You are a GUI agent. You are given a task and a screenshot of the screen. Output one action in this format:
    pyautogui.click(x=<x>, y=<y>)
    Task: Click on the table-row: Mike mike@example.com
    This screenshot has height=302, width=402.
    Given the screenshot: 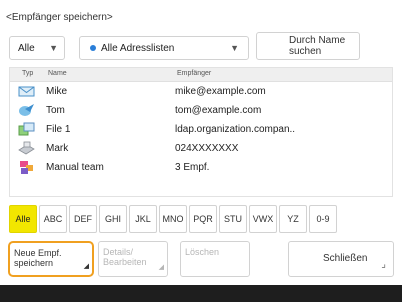 What is the action you would take?
    pyautogui.click(x=201, y=91)
    